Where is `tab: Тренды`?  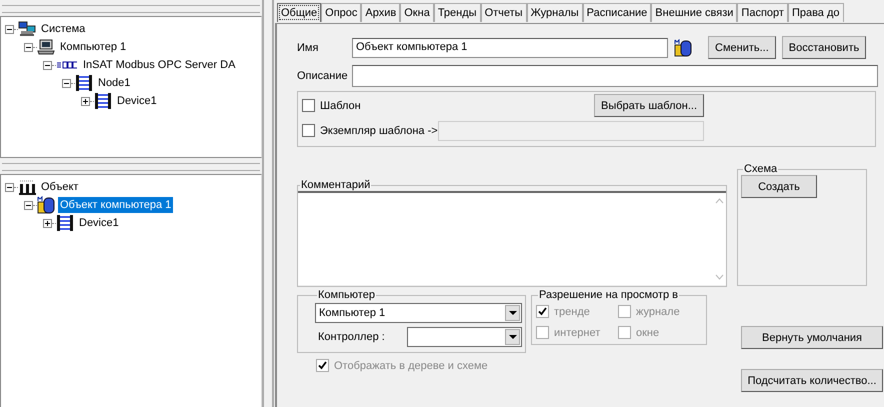
tab: Тренды is located at coordinates (457, 12).